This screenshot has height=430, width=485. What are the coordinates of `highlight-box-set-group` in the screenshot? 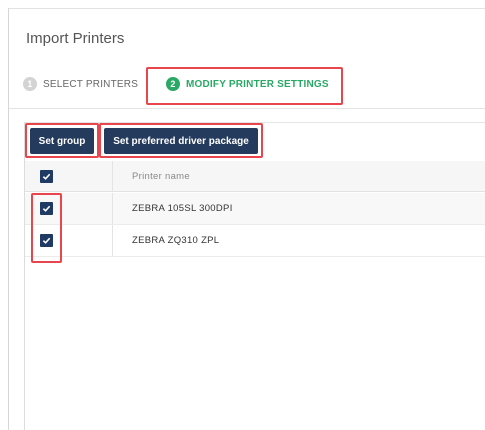 It's located at (62, 140).